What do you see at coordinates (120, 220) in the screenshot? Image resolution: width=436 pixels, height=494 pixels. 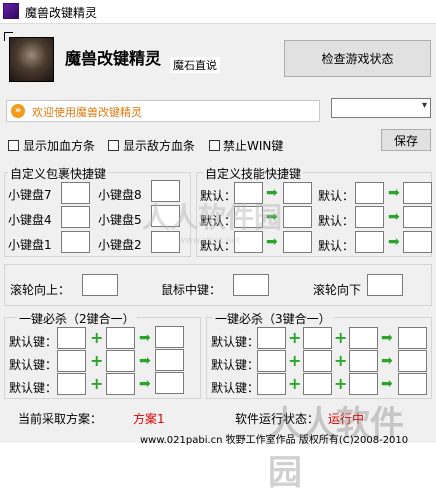 I see `inventory-slot-label: 小键盘5` at bounding box center [120, 220].